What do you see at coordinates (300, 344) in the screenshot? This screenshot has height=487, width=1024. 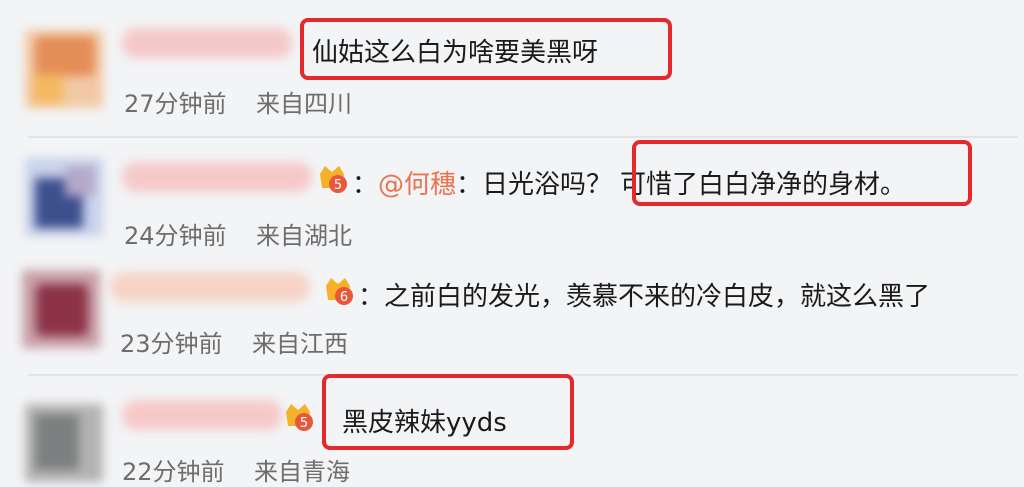 I see `comment-location: 来自江西` at bounding box center [300, 344].